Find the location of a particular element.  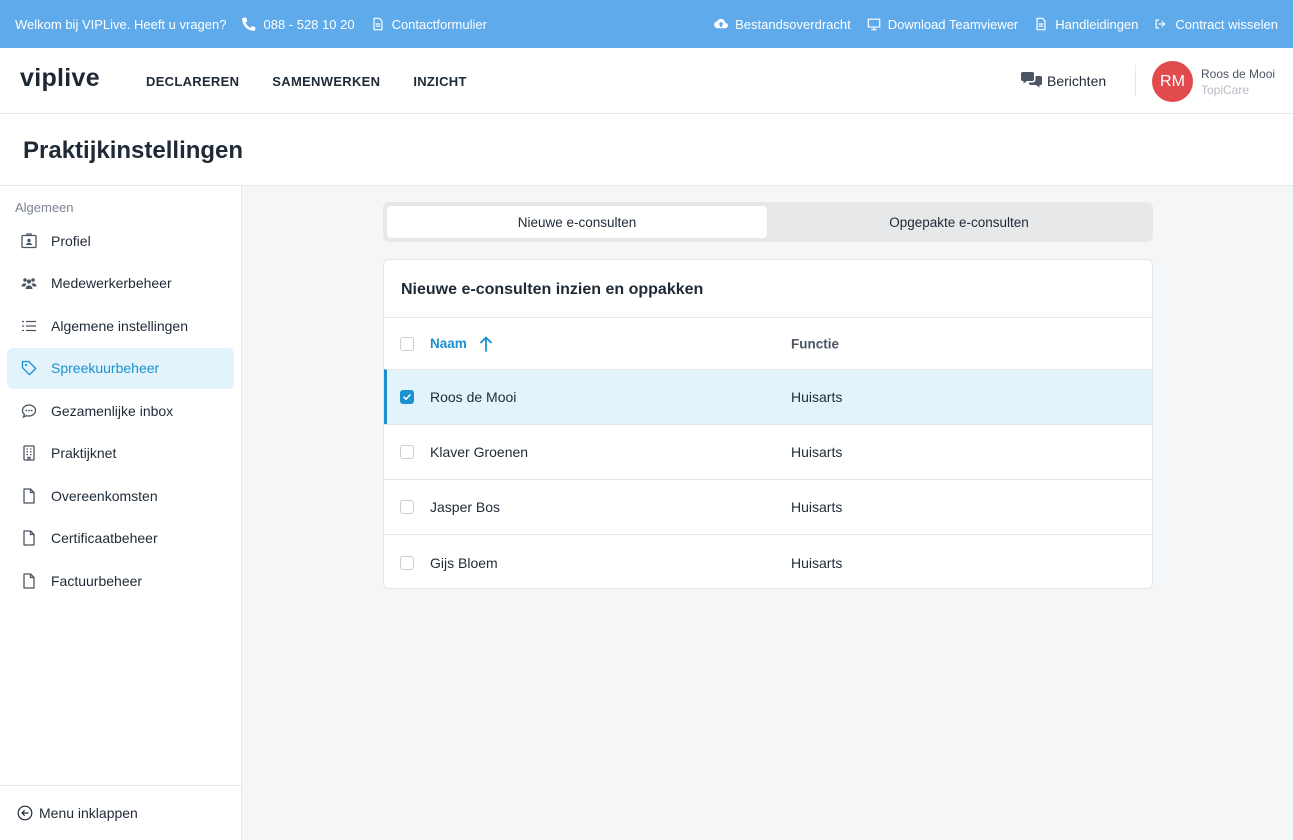

sidebar-item-gezamenlijke-inbox: Gezamenlijke inbox is located at coordinates (120, 410).